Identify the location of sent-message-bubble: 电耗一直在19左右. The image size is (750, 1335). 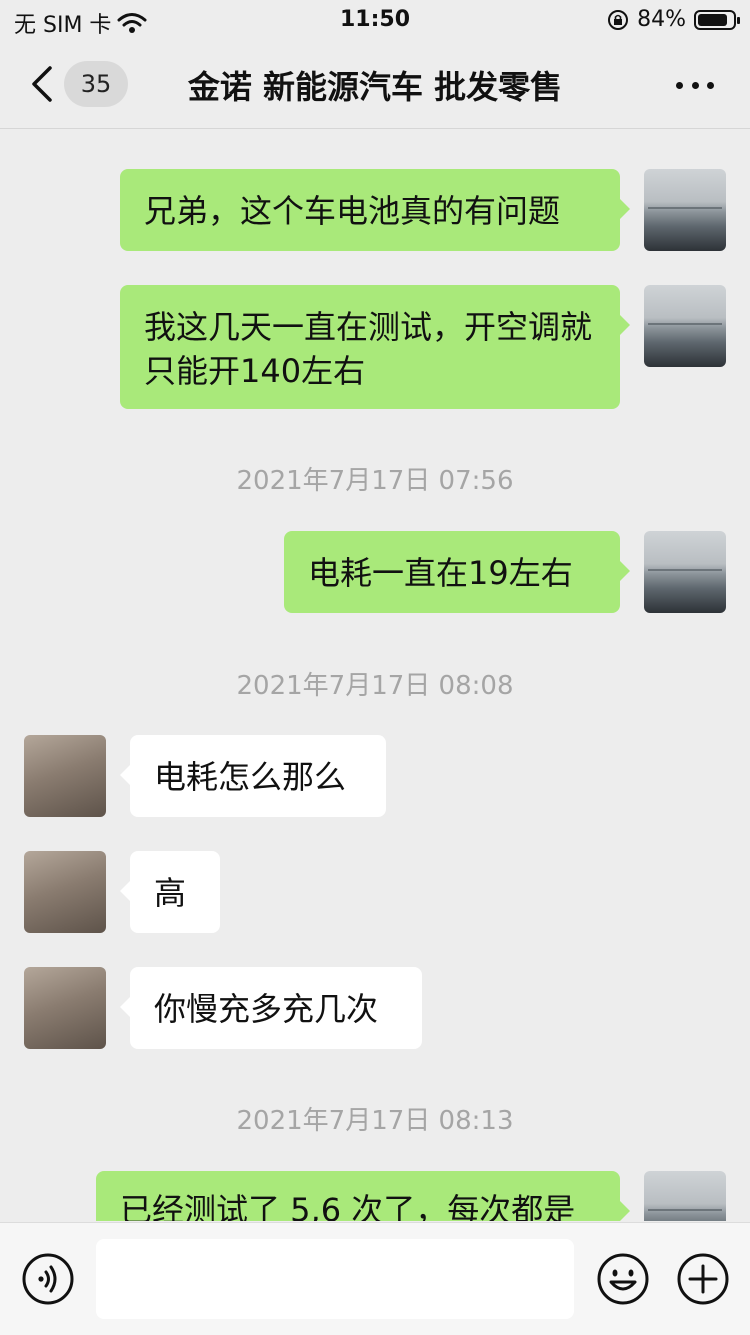
(457, 572).